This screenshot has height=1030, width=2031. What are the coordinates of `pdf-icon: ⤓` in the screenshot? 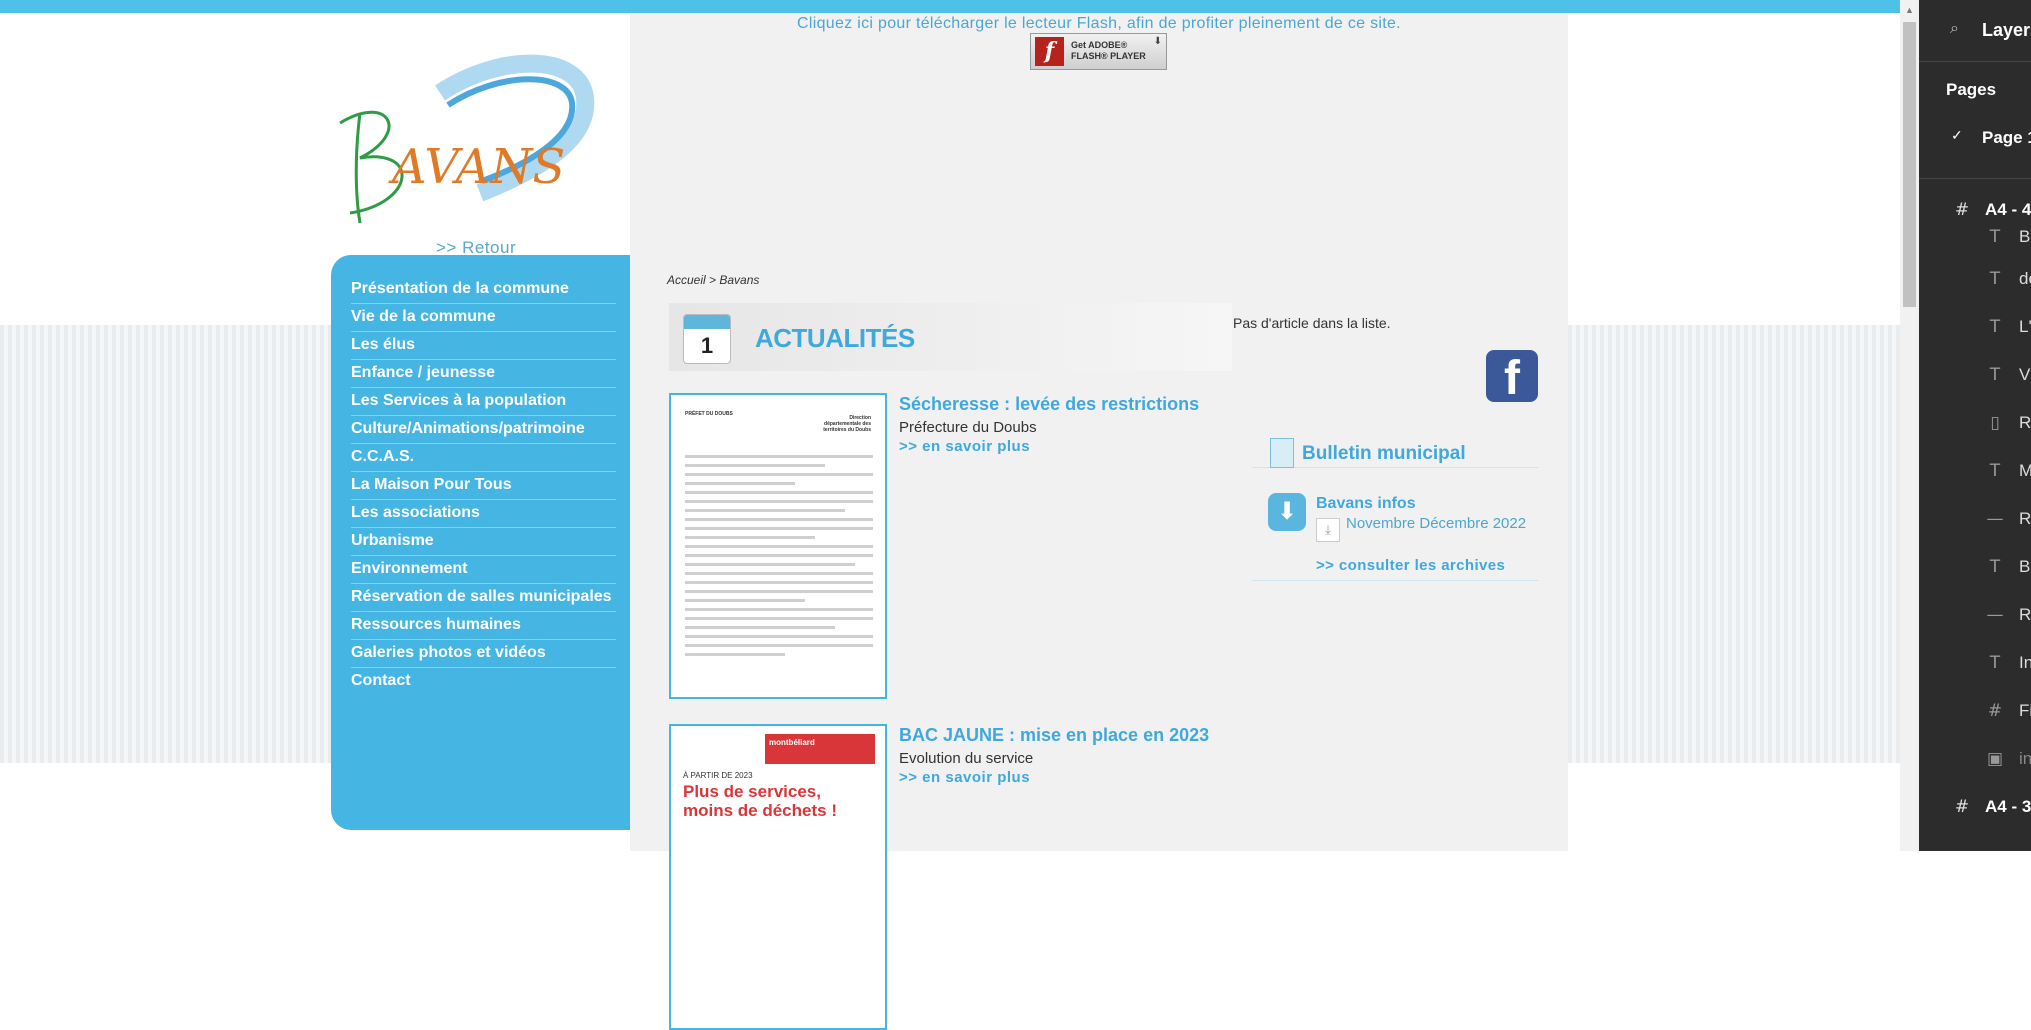 It's located at (1328, 530).